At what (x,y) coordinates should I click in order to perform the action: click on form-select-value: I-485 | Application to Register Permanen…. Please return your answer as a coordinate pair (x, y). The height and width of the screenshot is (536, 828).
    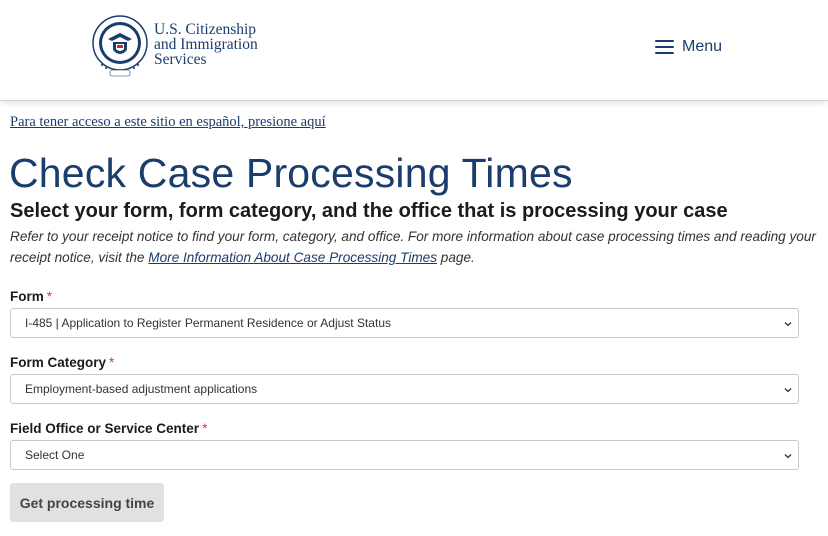
    Looking at the image, I should click on (208, 323).